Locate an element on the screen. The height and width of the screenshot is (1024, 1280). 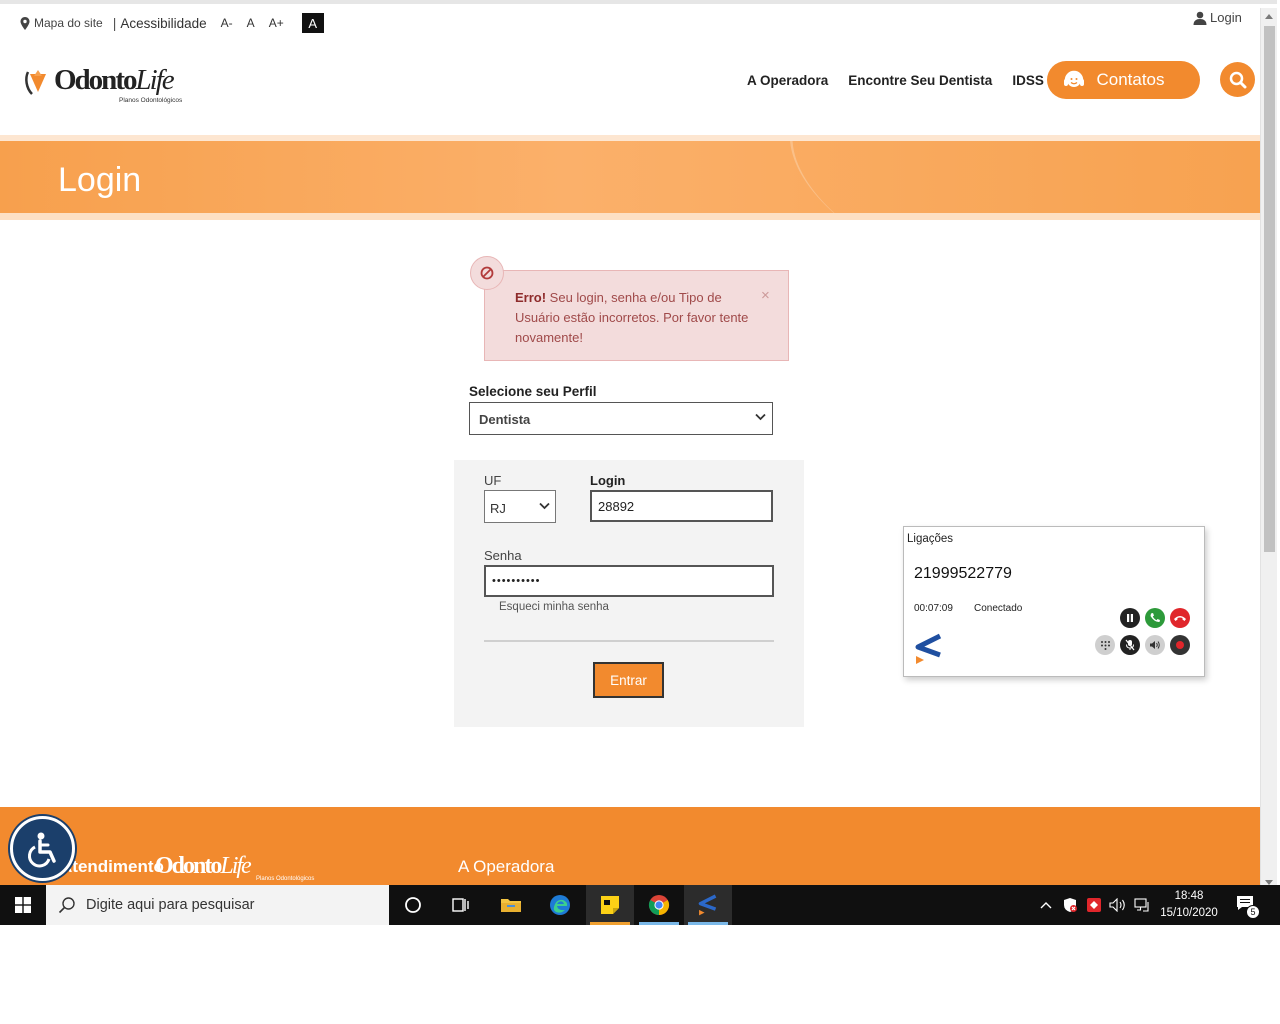
hangup-icon is located at coordinates (1180, 618).